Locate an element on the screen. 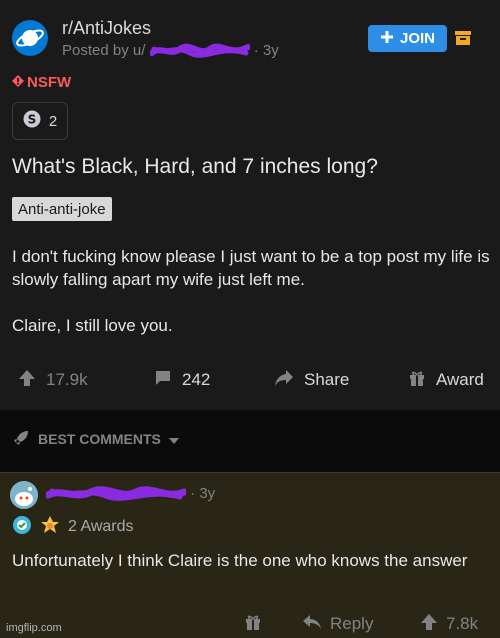 The image size is (500, 638). nsfw-label: NSFW is located at coordinates (49, 82).